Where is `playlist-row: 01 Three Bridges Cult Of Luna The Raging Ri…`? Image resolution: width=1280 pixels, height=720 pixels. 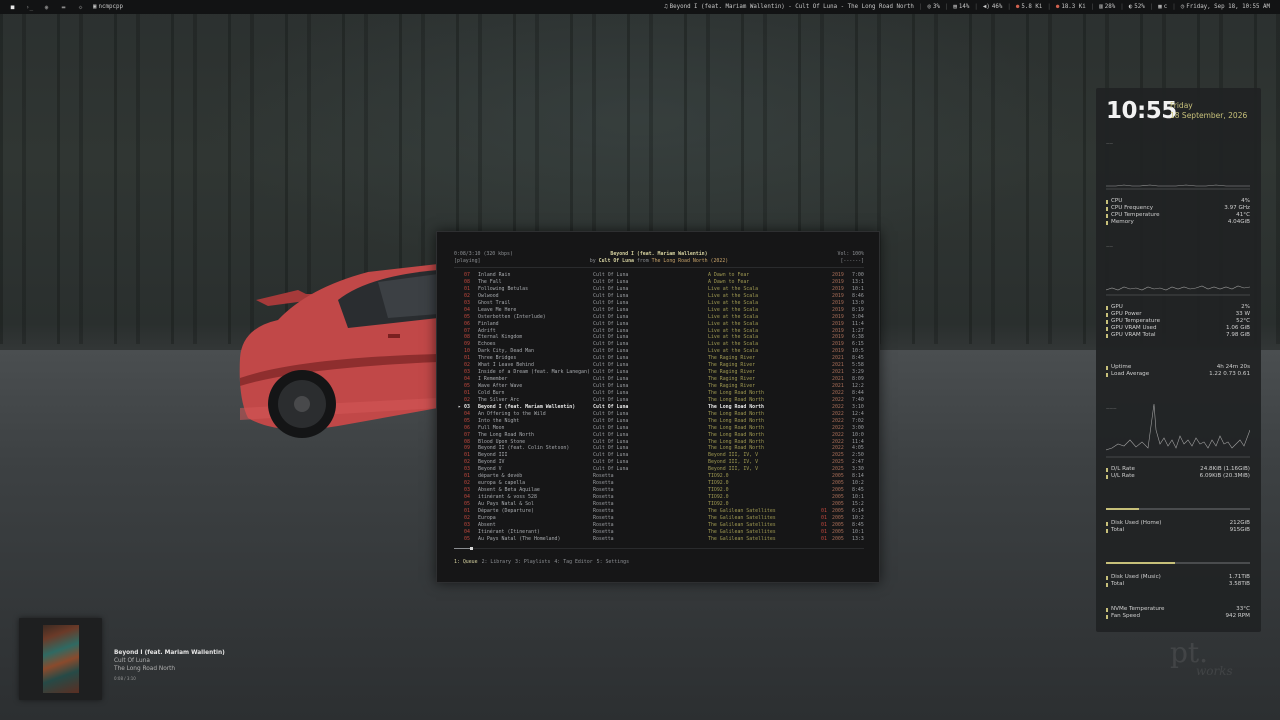
playlist-row: 01 Three Bridges Cult Of Luna The Raging Ri… is located at coordinates (659, 358).